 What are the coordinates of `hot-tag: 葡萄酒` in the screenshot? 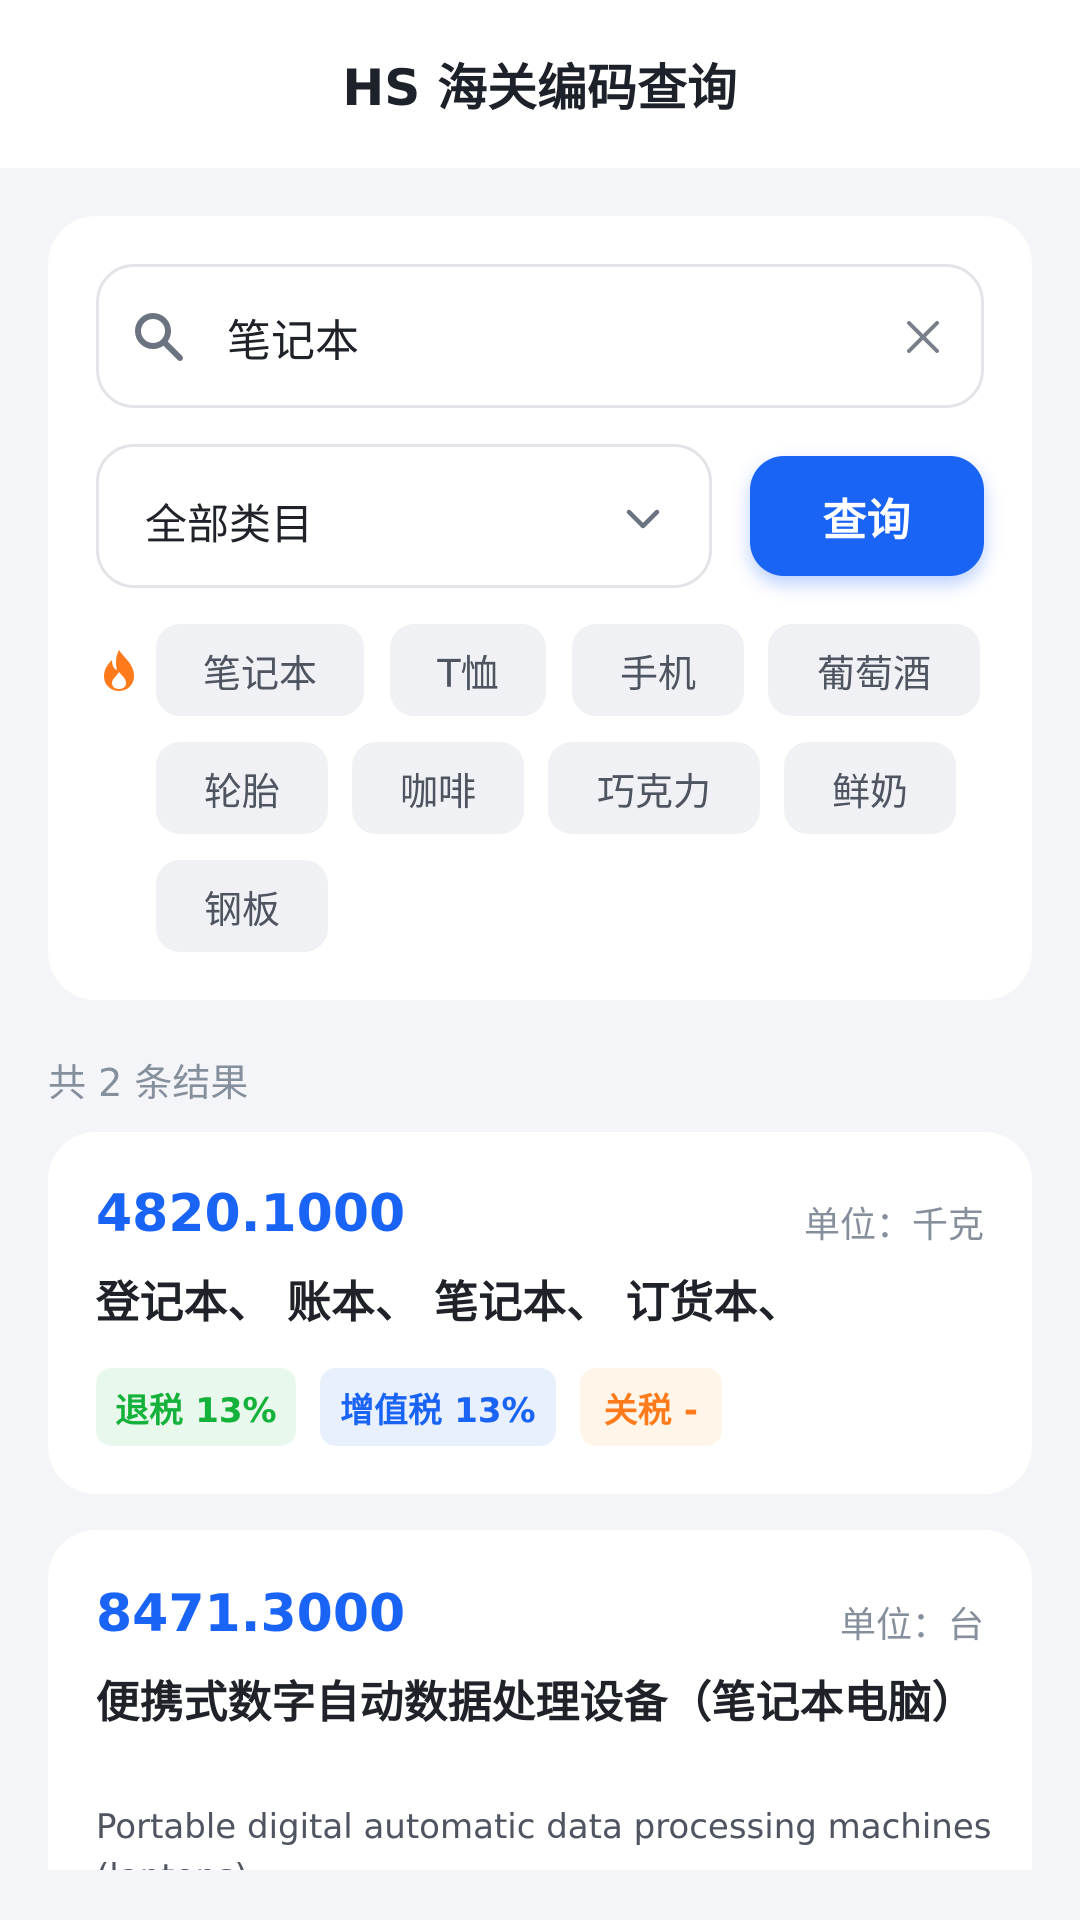 It's located at (874, 670).